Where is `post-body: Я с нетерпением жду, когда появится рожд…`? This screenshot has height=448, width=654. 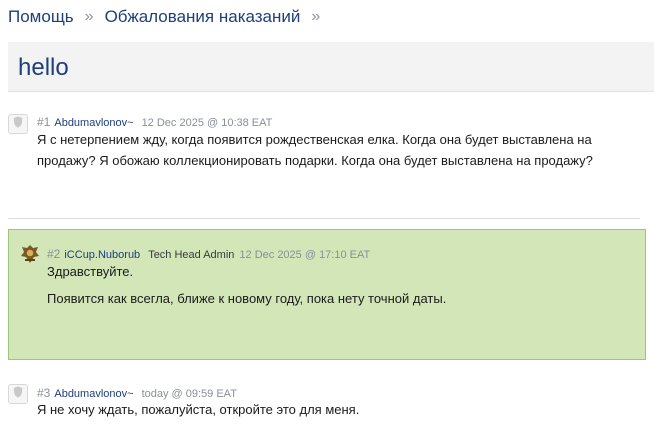 post-body: Я с нетерпением жду, когда появится рожд… is located at coordinates (315, 150).